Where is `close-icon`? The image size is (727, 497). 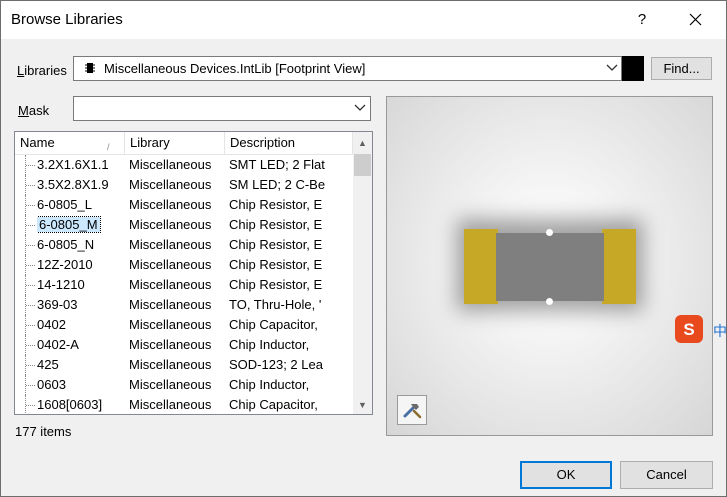 close-icon is located at coordinates (695, 19).